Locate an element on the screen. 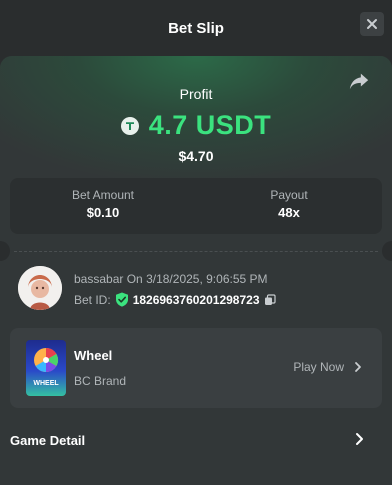  play-now-label: Play Now is located at coordinates (318, 367).